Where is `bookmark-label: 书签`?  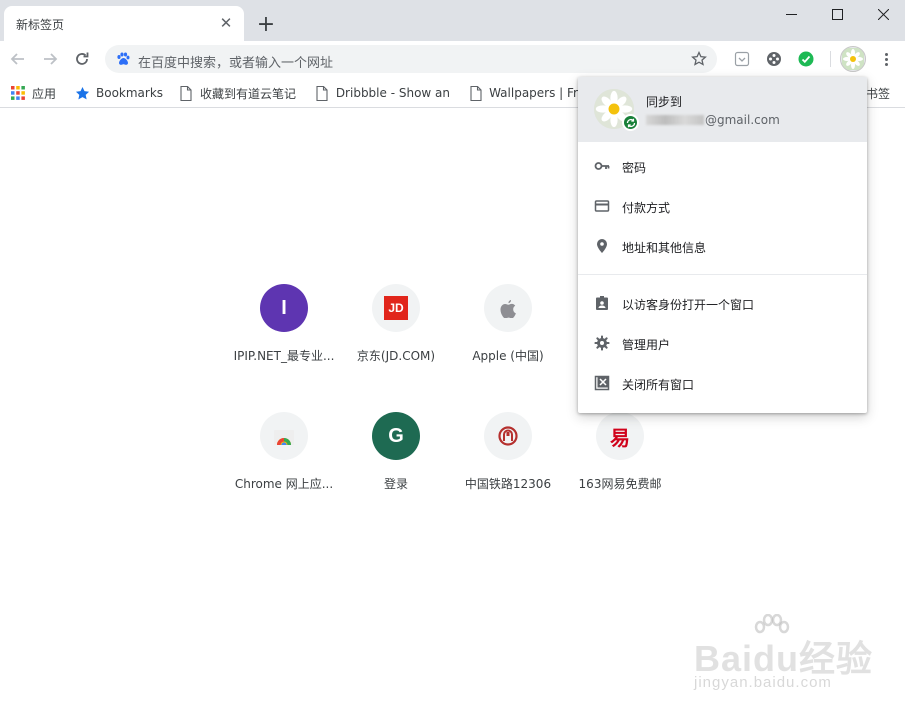 bookmark-label: 书签 is located at coordinates (878, 93).